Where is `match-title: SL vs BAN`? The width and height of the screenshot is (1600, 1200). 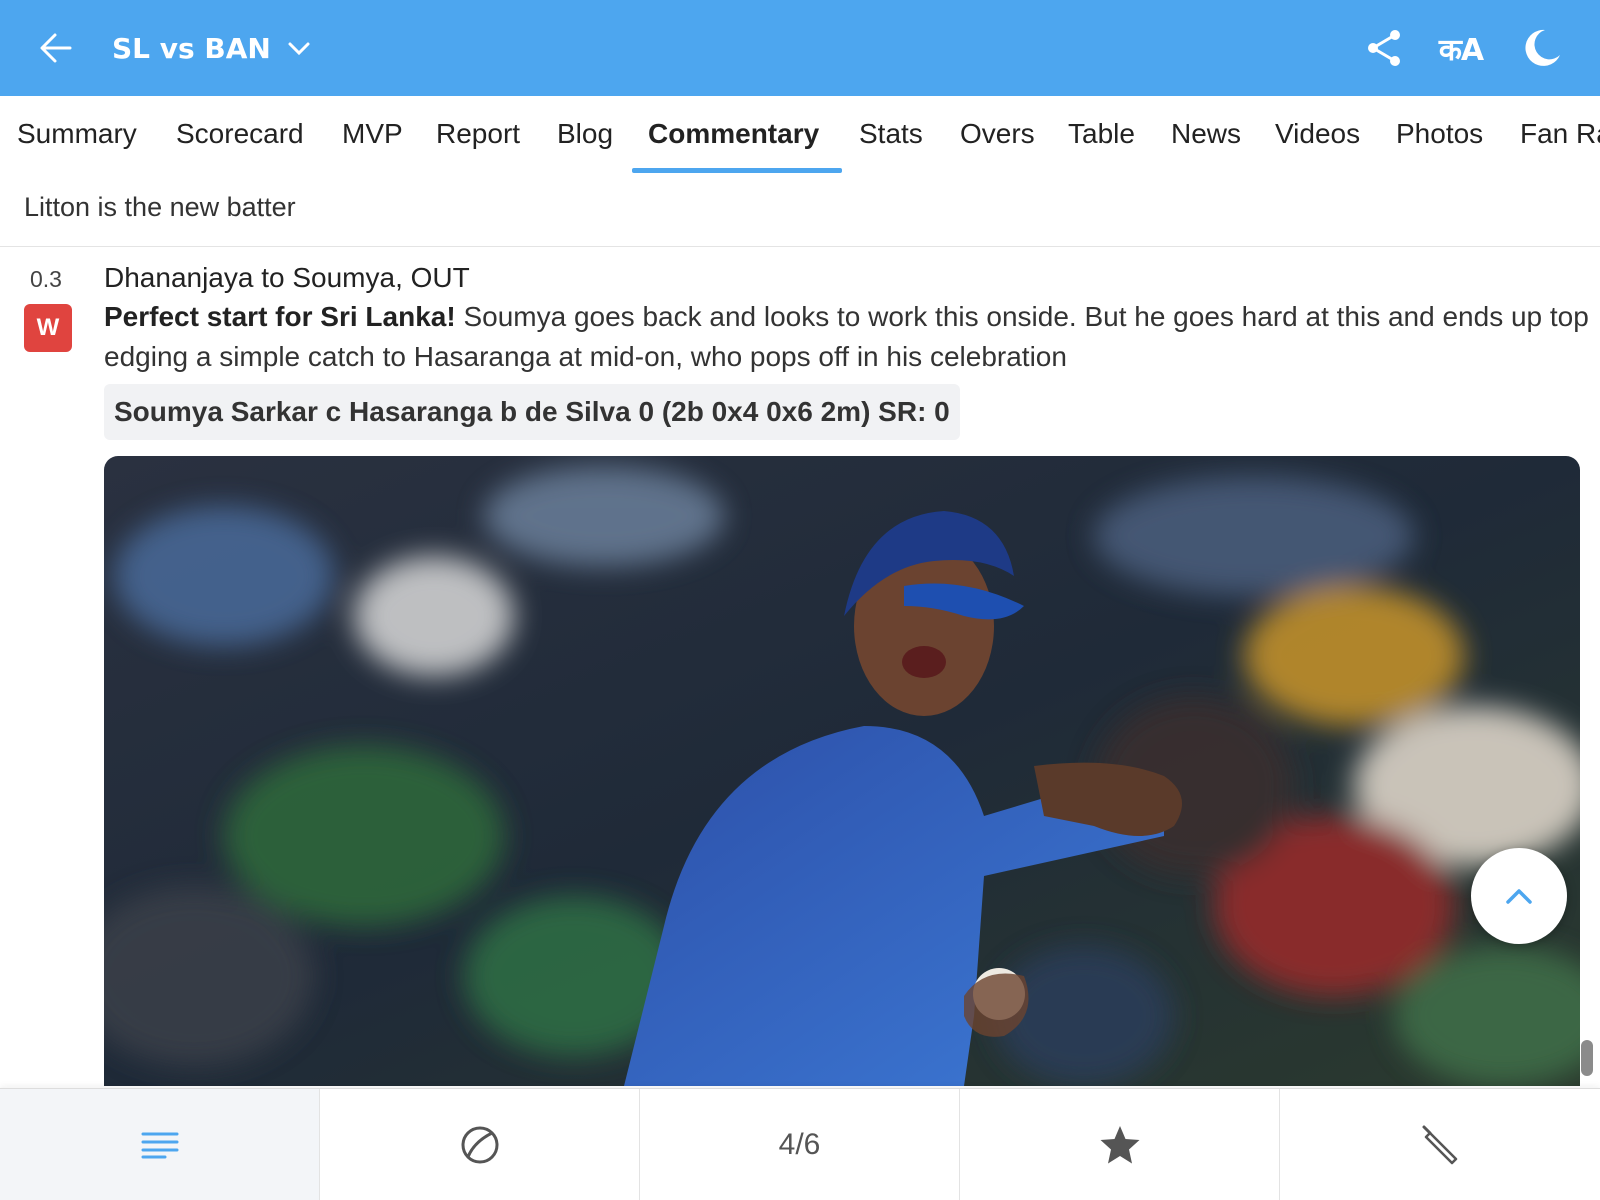 match-title: SL vs BAN is located at coordinates (191, 48).